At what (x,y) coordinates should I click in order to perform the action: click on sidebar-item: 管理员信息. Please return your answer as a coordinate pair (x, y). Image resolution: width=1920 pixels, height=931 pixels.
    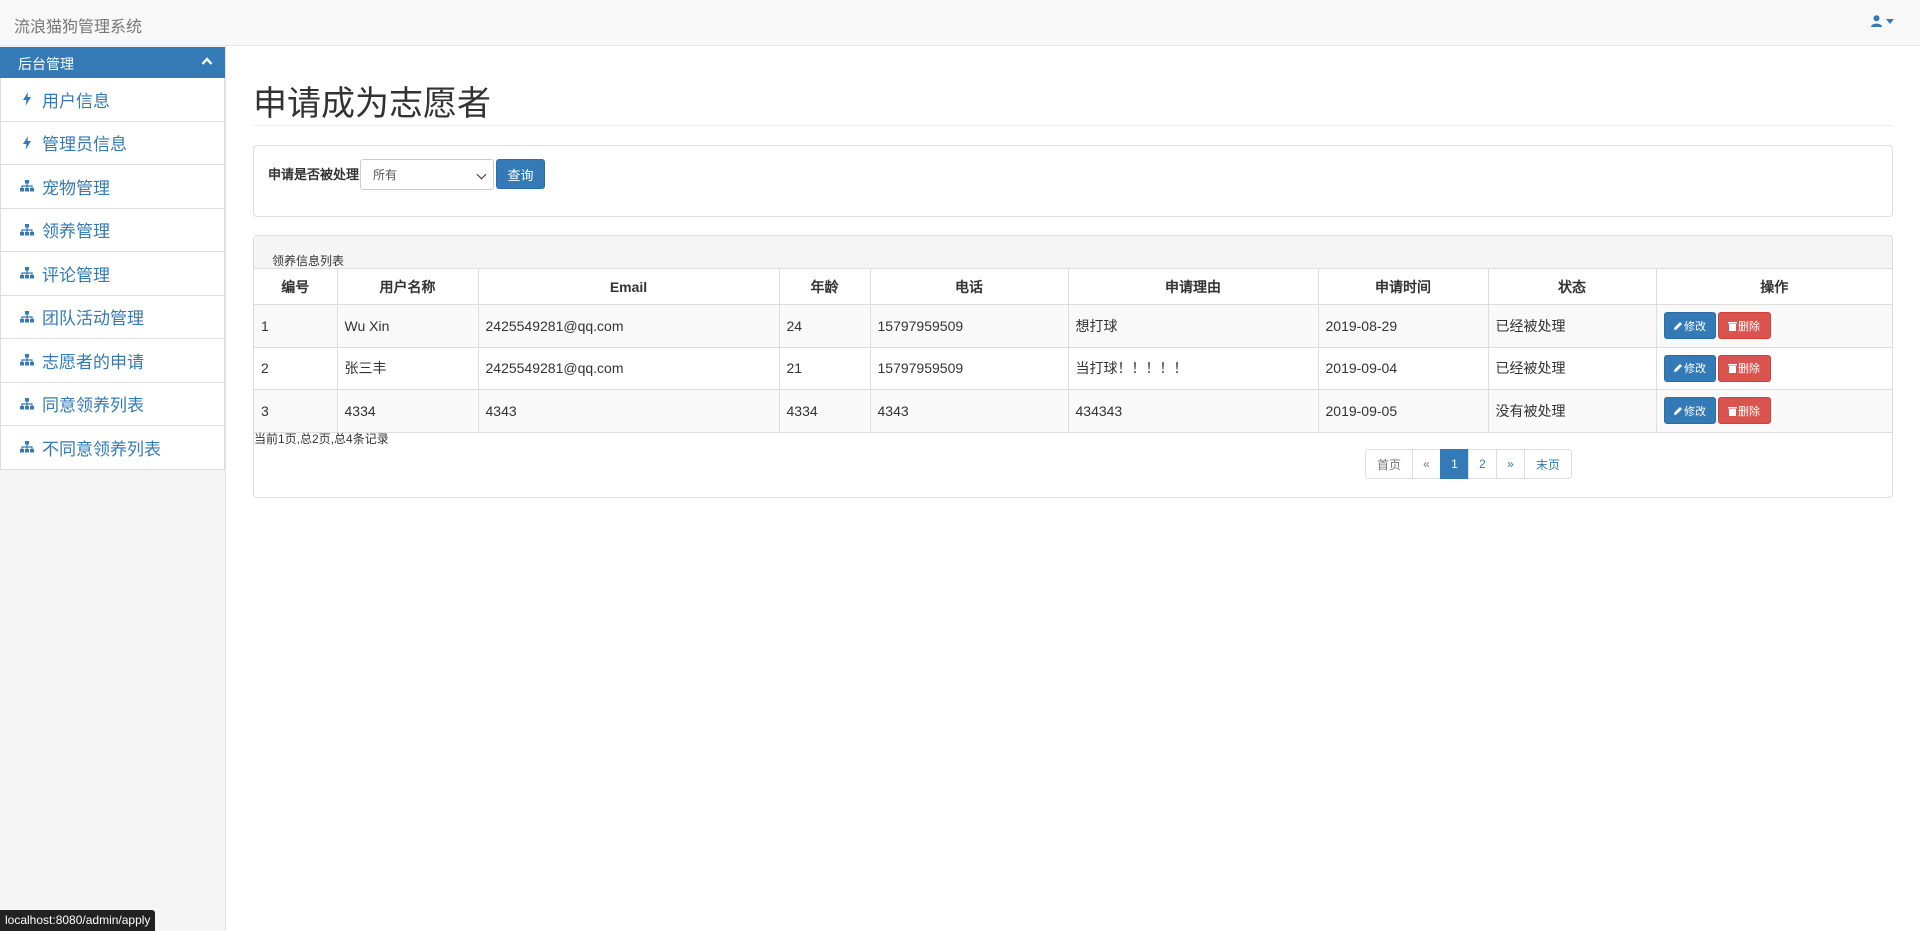
    Looking at the image, I should click on (112, 143).